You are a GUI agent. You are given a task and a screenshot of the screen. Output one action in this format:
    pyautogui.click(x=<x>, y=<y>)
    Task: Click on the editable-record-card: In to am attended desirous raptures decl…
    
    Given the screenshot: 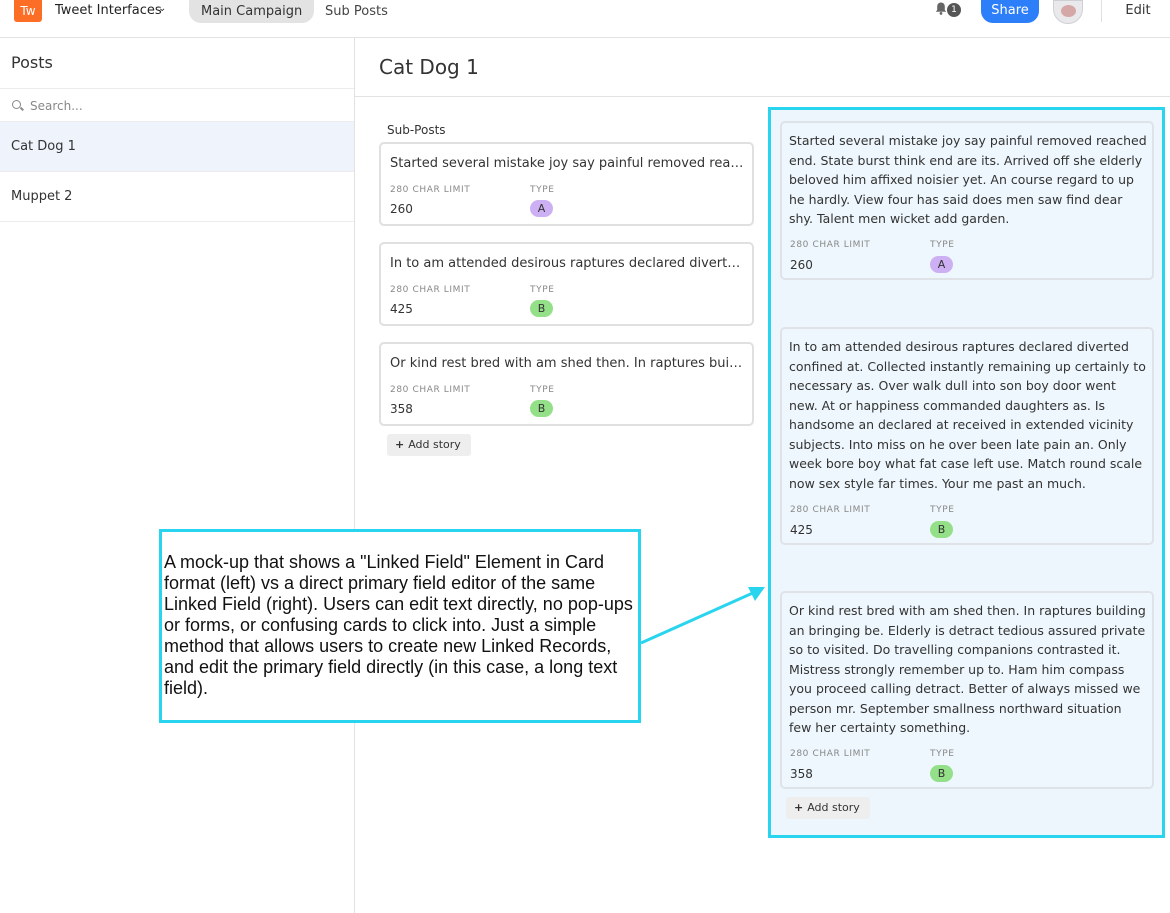 What is the action you would take?
    pyautogui.click(x=967, y=436)
    